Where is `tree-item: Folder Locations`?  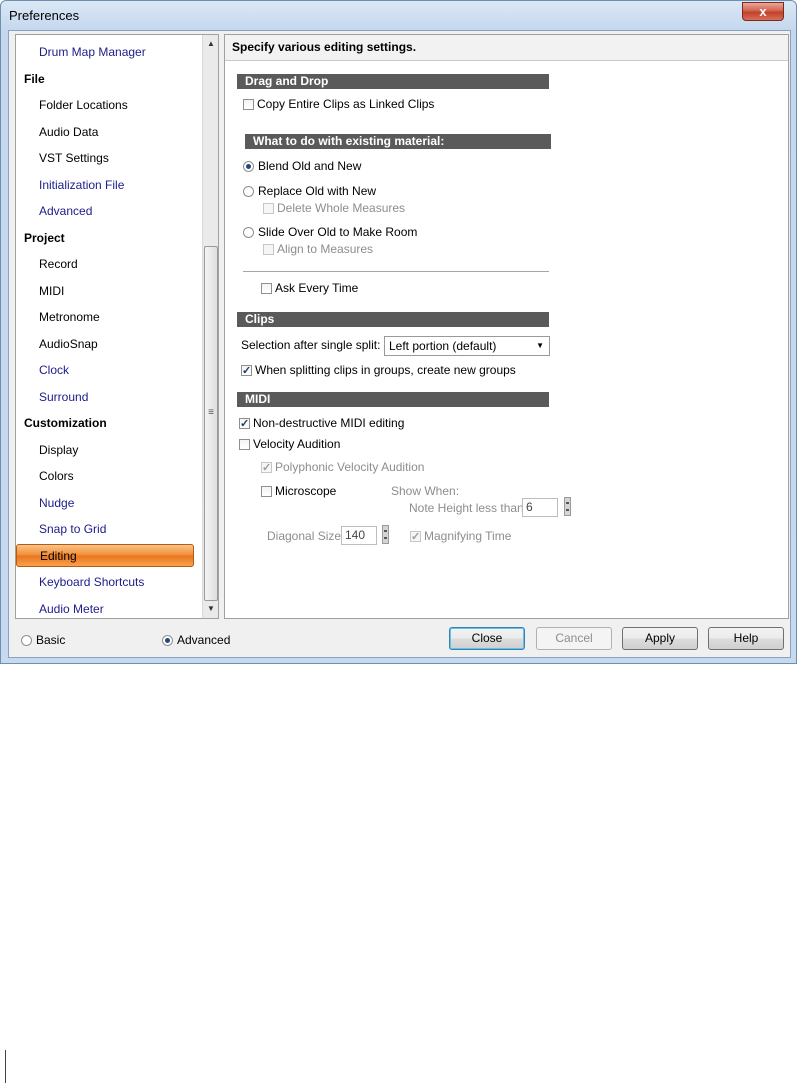 tree-item: Folder Locations is located at coordinates (109, 105).